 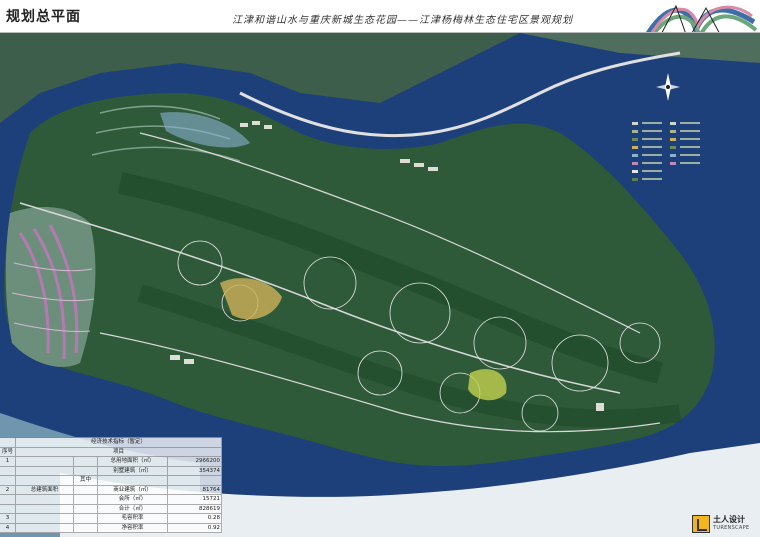 I want to click on table-caption-row: 经济技术指标（暂定）, so click(x=111, y=443).